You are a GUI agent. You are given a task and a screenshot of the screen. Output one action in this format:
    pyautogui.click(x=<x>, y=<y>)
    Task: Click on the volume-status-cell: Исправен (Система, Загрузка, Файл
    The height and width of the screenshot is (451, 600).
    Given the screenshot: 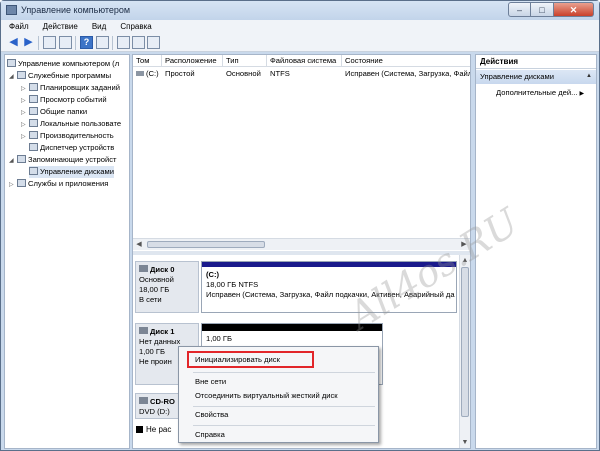 What is the action you would take?
    pyautogui.click(x=407, y=73)
    